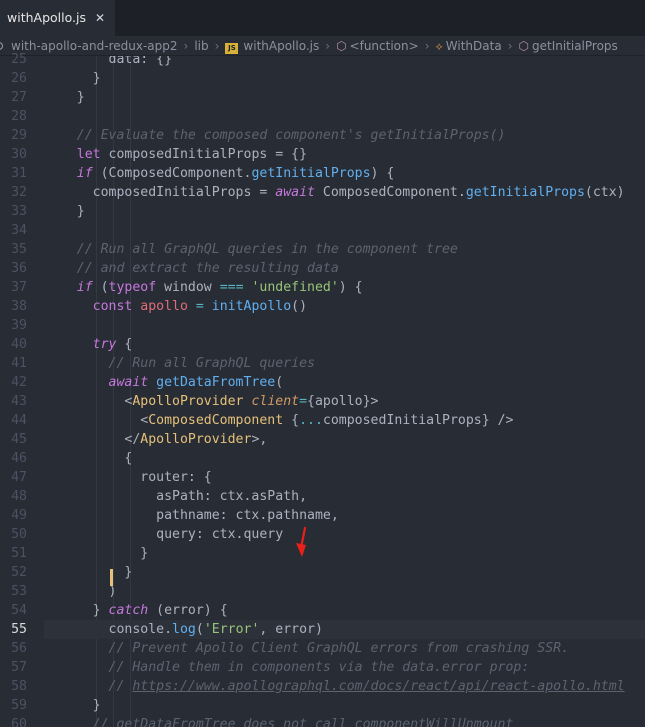 The width and height of the screenshot is (645, 727). Describe the element at coordinates (275, 401) in the screenshot. I see `code-token: client` at that location.